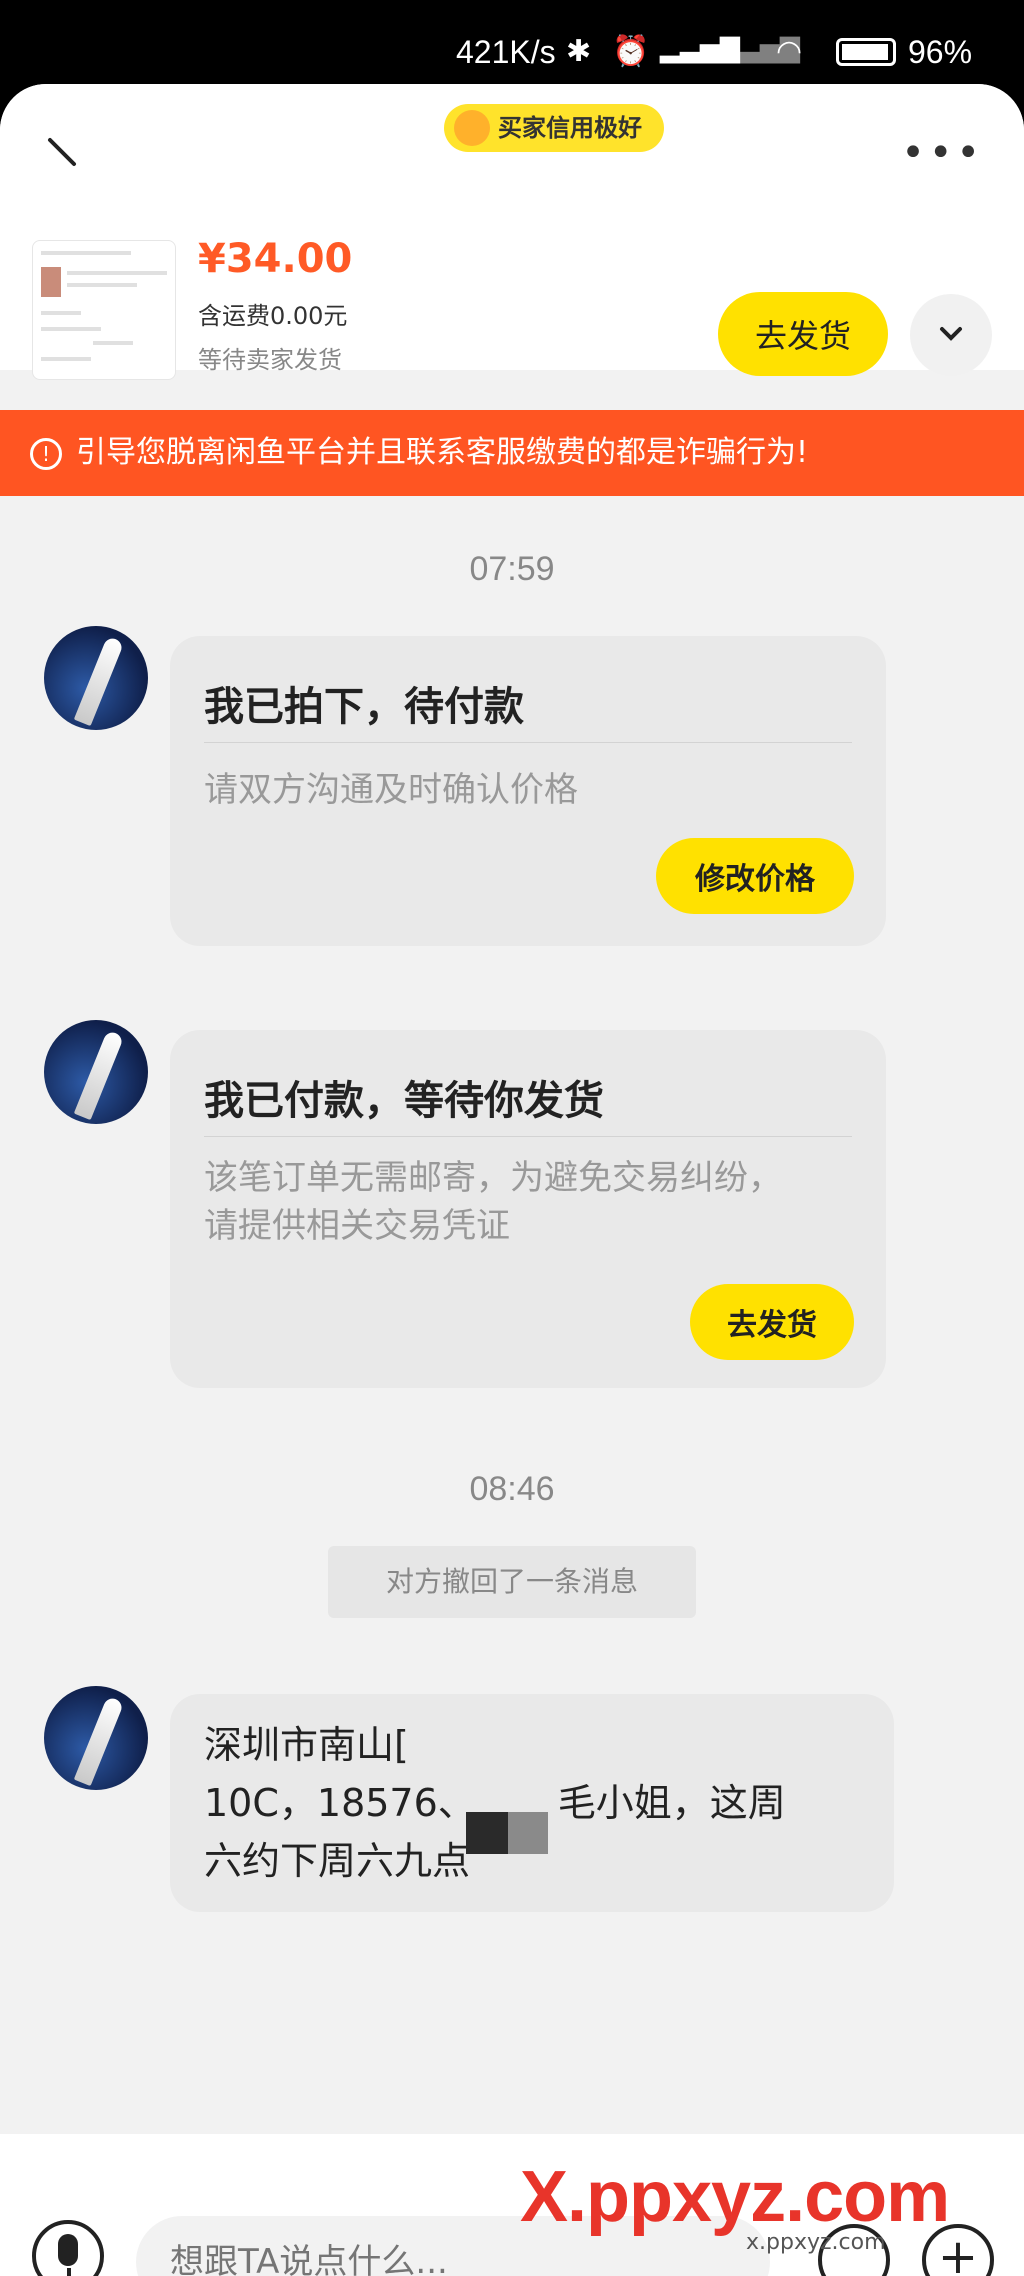  What do you see at coordinates (364, 707) in the screenshot?
I see `card-title: 我已拍下，待付款` at bounding box center [364, 707].